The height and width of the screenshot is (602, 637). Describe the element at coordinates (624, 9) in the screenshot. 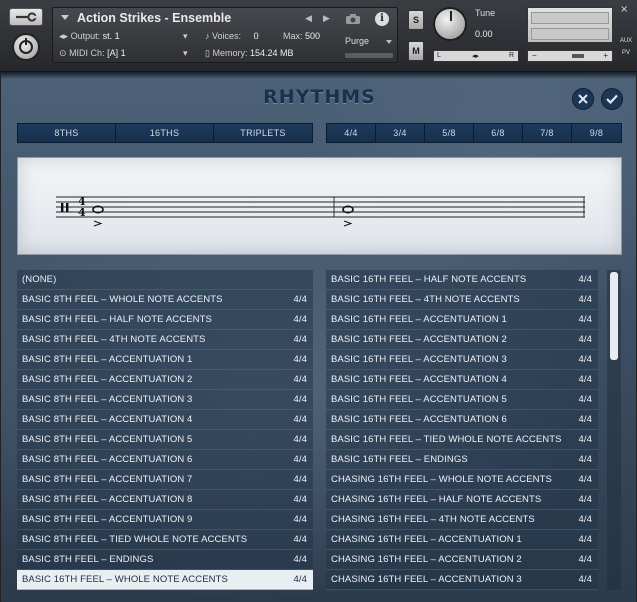

I see `close-instrument-icon: ×` at that location.